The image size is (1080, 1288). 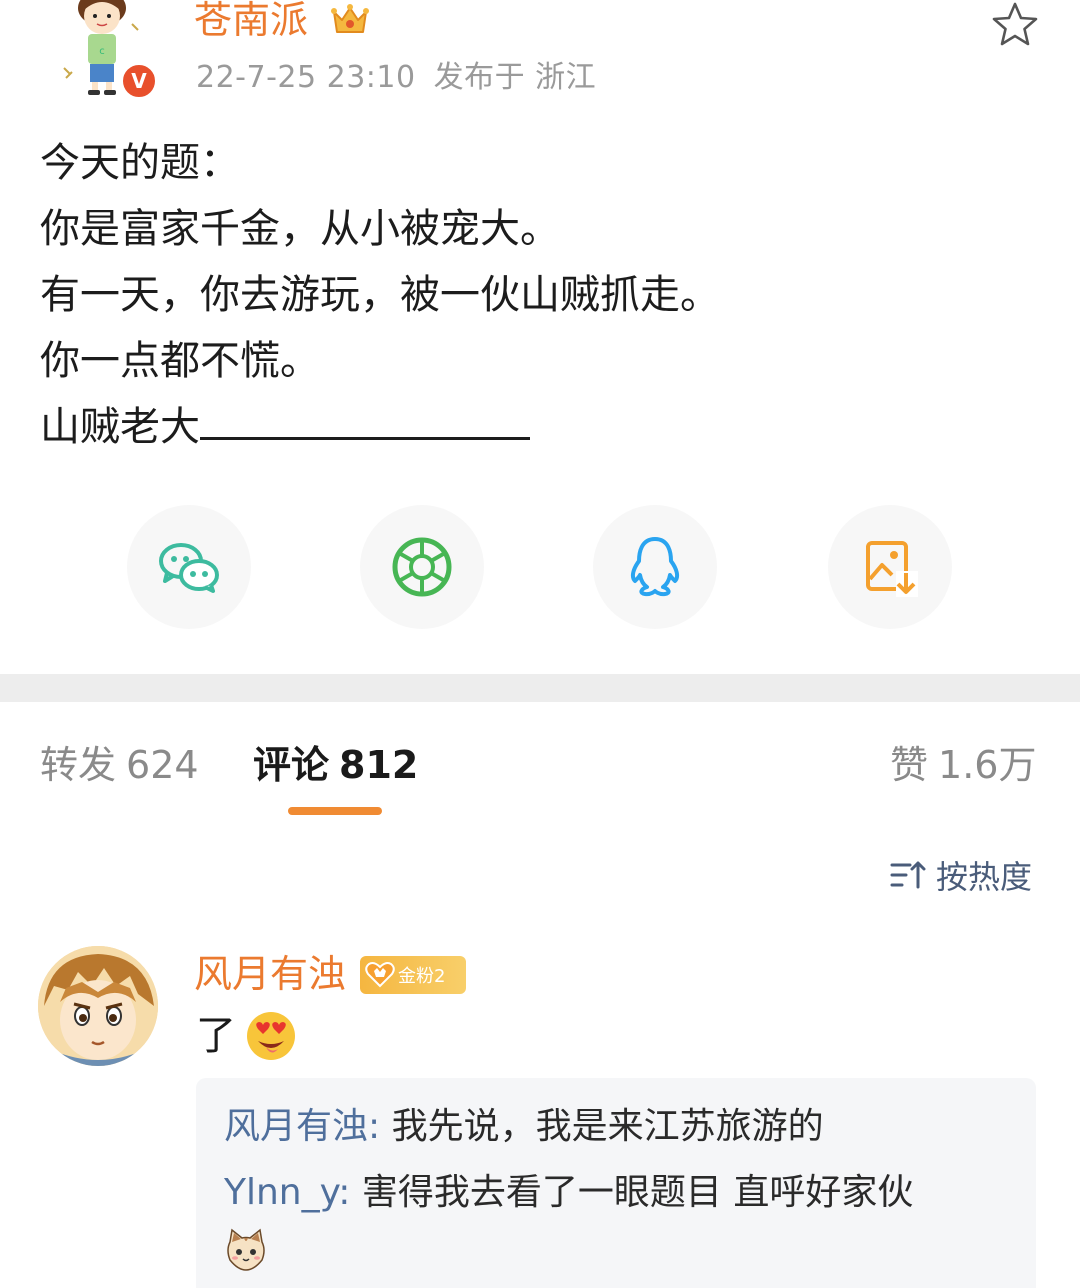 I want to click on share-wechat-button, so click(x=189, y=567).